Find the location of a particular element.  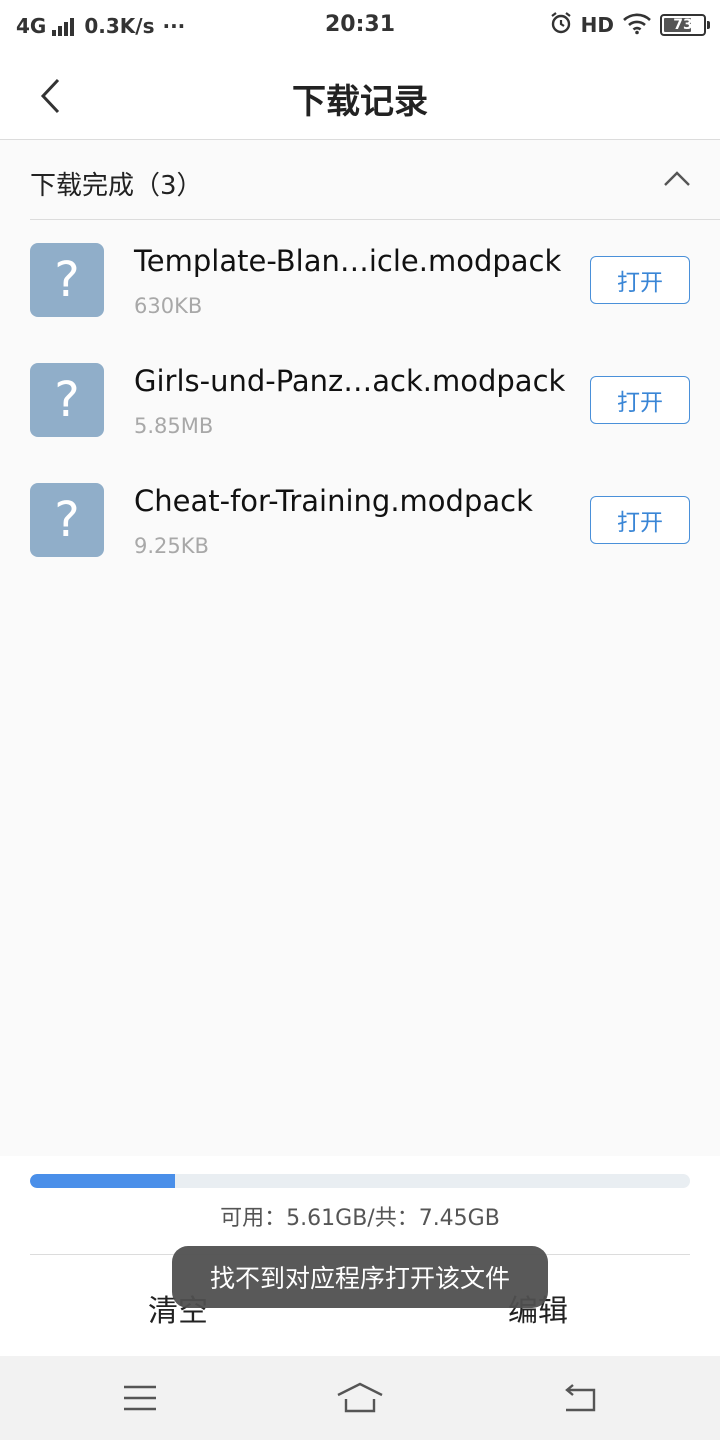

system-home-button is located at coordinates (360, 1398).